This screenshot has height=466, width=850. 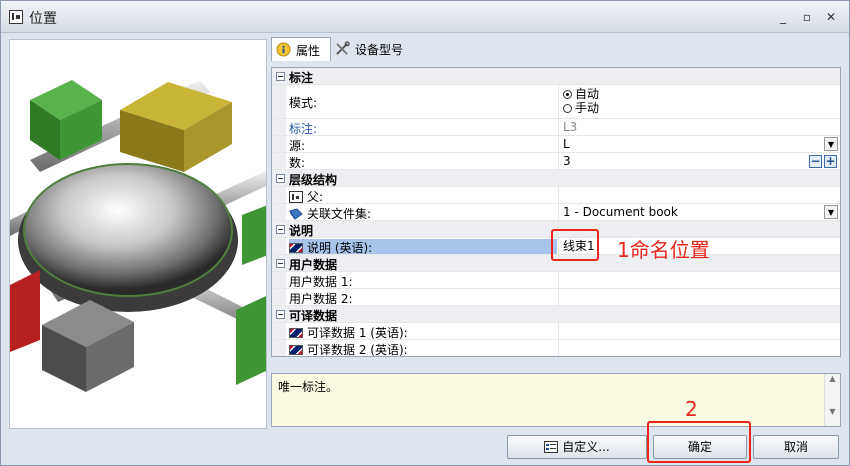 I want to click on row-label: 标注: L3, so click(x=556, y=127).